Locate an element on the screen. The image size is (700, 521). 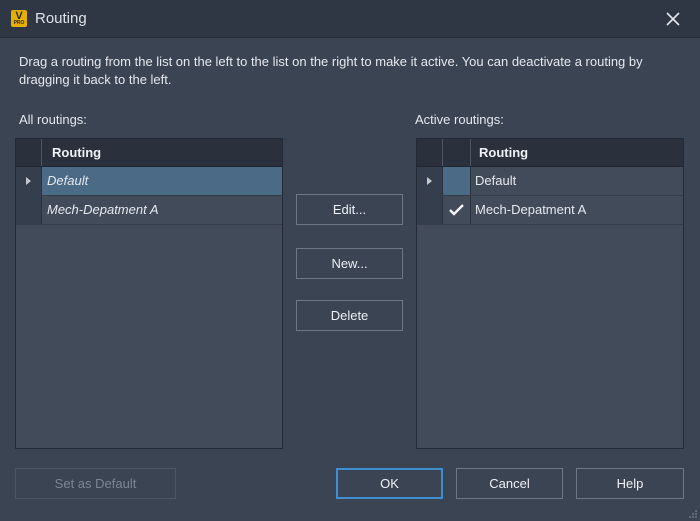
app-logo-icon: V PRO is located at coordinates (19, 18).